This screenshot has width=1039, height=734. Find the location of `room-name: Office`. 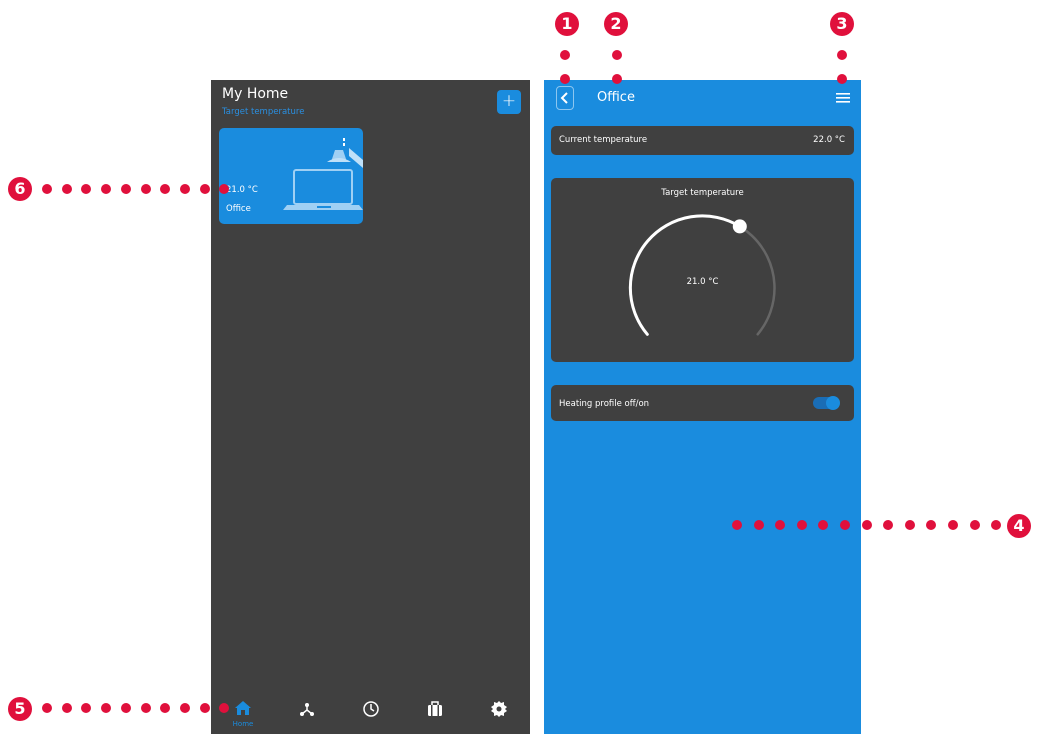

room-name: Office is located at coordinates (238, 209).